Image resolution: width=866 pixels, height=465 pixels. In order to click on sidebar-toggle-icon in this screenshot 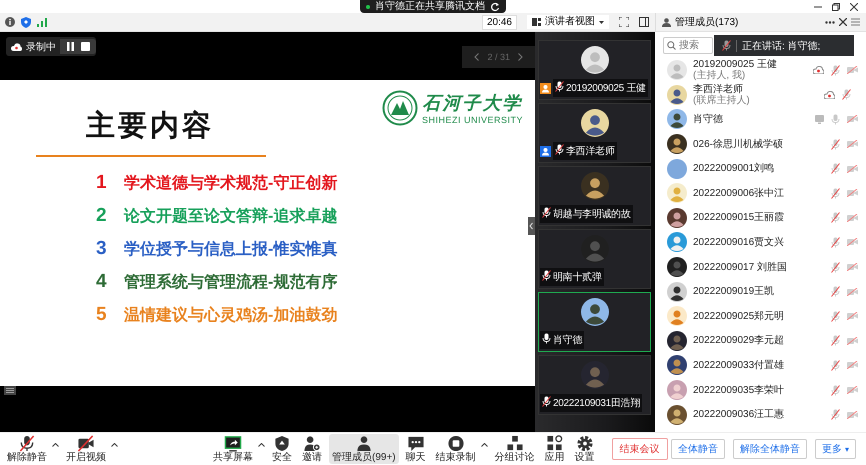, I will do `click(644, 22)`.